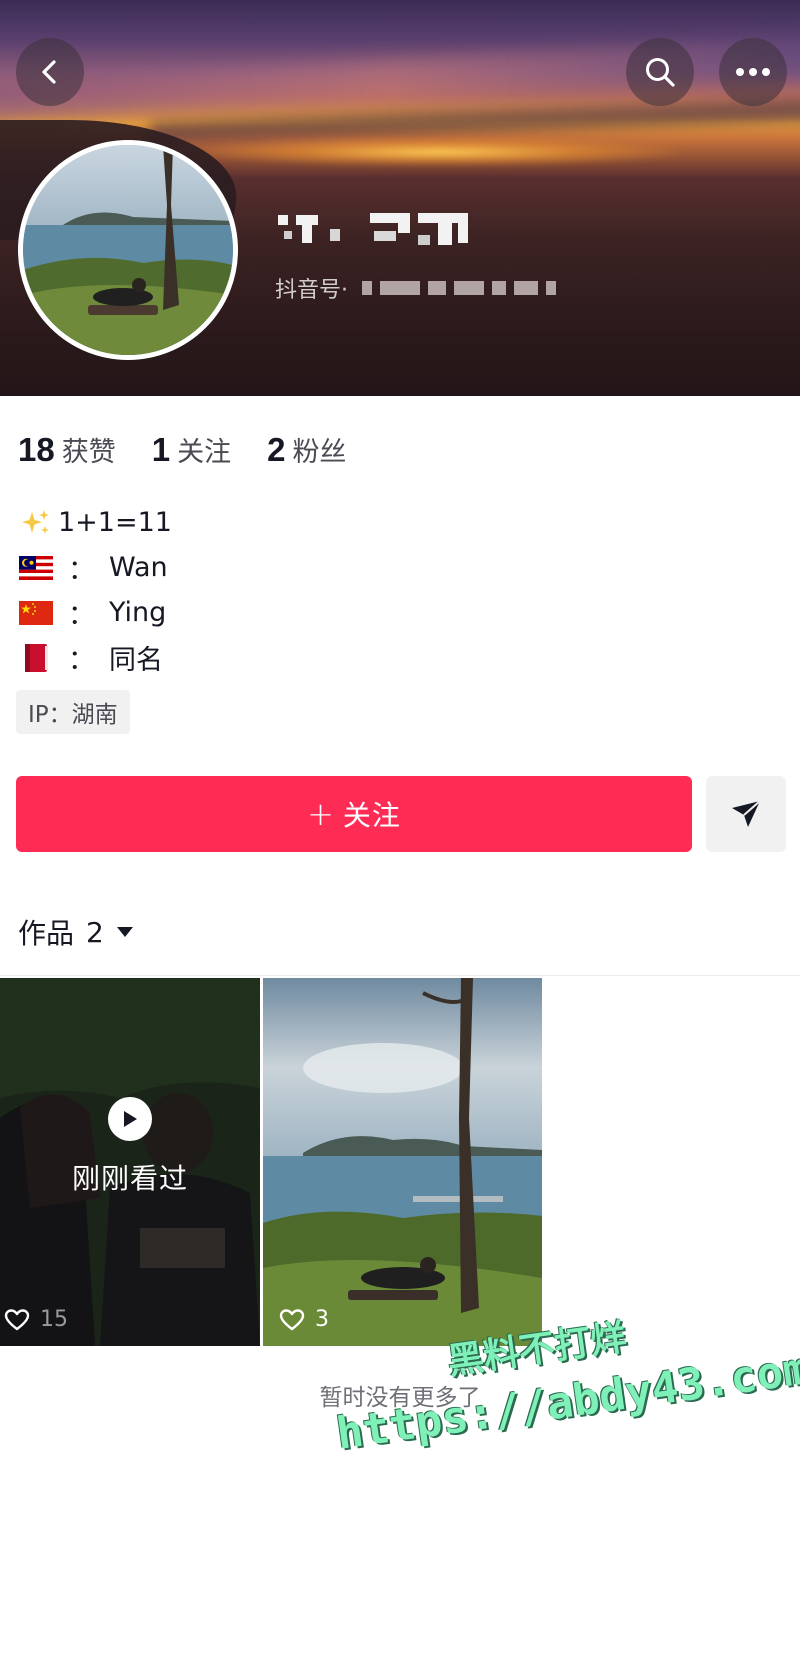  What do you see at coordinates (322, 1319) in the screenshot?
I see `video-likes-count: 3` at bounding box center [322, 1319].